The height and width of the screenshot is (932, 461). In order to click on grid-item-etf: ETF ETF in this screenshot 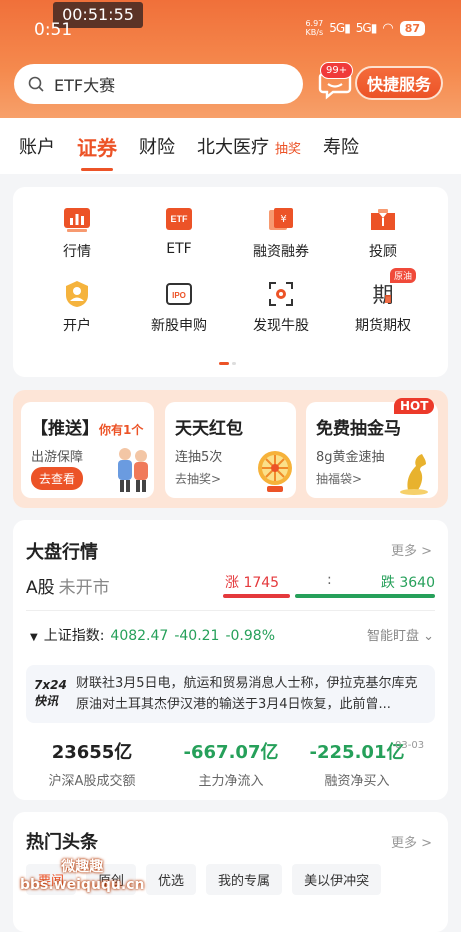, I will do `click(179, 231)`.